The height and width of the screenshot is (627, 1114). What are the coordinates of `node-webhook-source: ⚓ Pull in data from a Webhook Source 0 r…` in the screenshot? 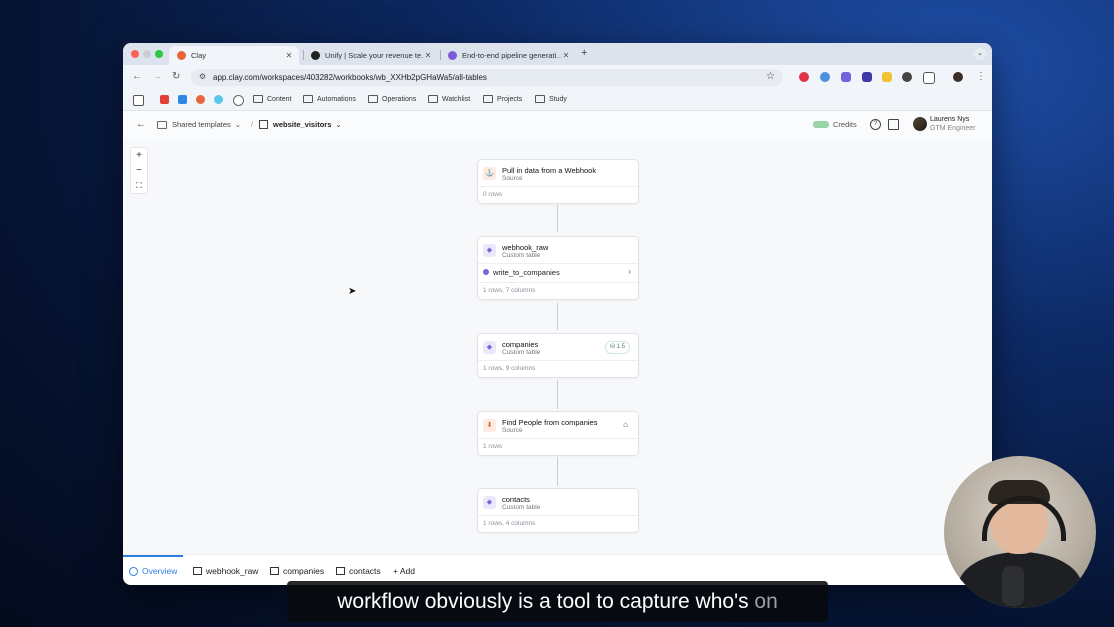 It's located at (558, 181).